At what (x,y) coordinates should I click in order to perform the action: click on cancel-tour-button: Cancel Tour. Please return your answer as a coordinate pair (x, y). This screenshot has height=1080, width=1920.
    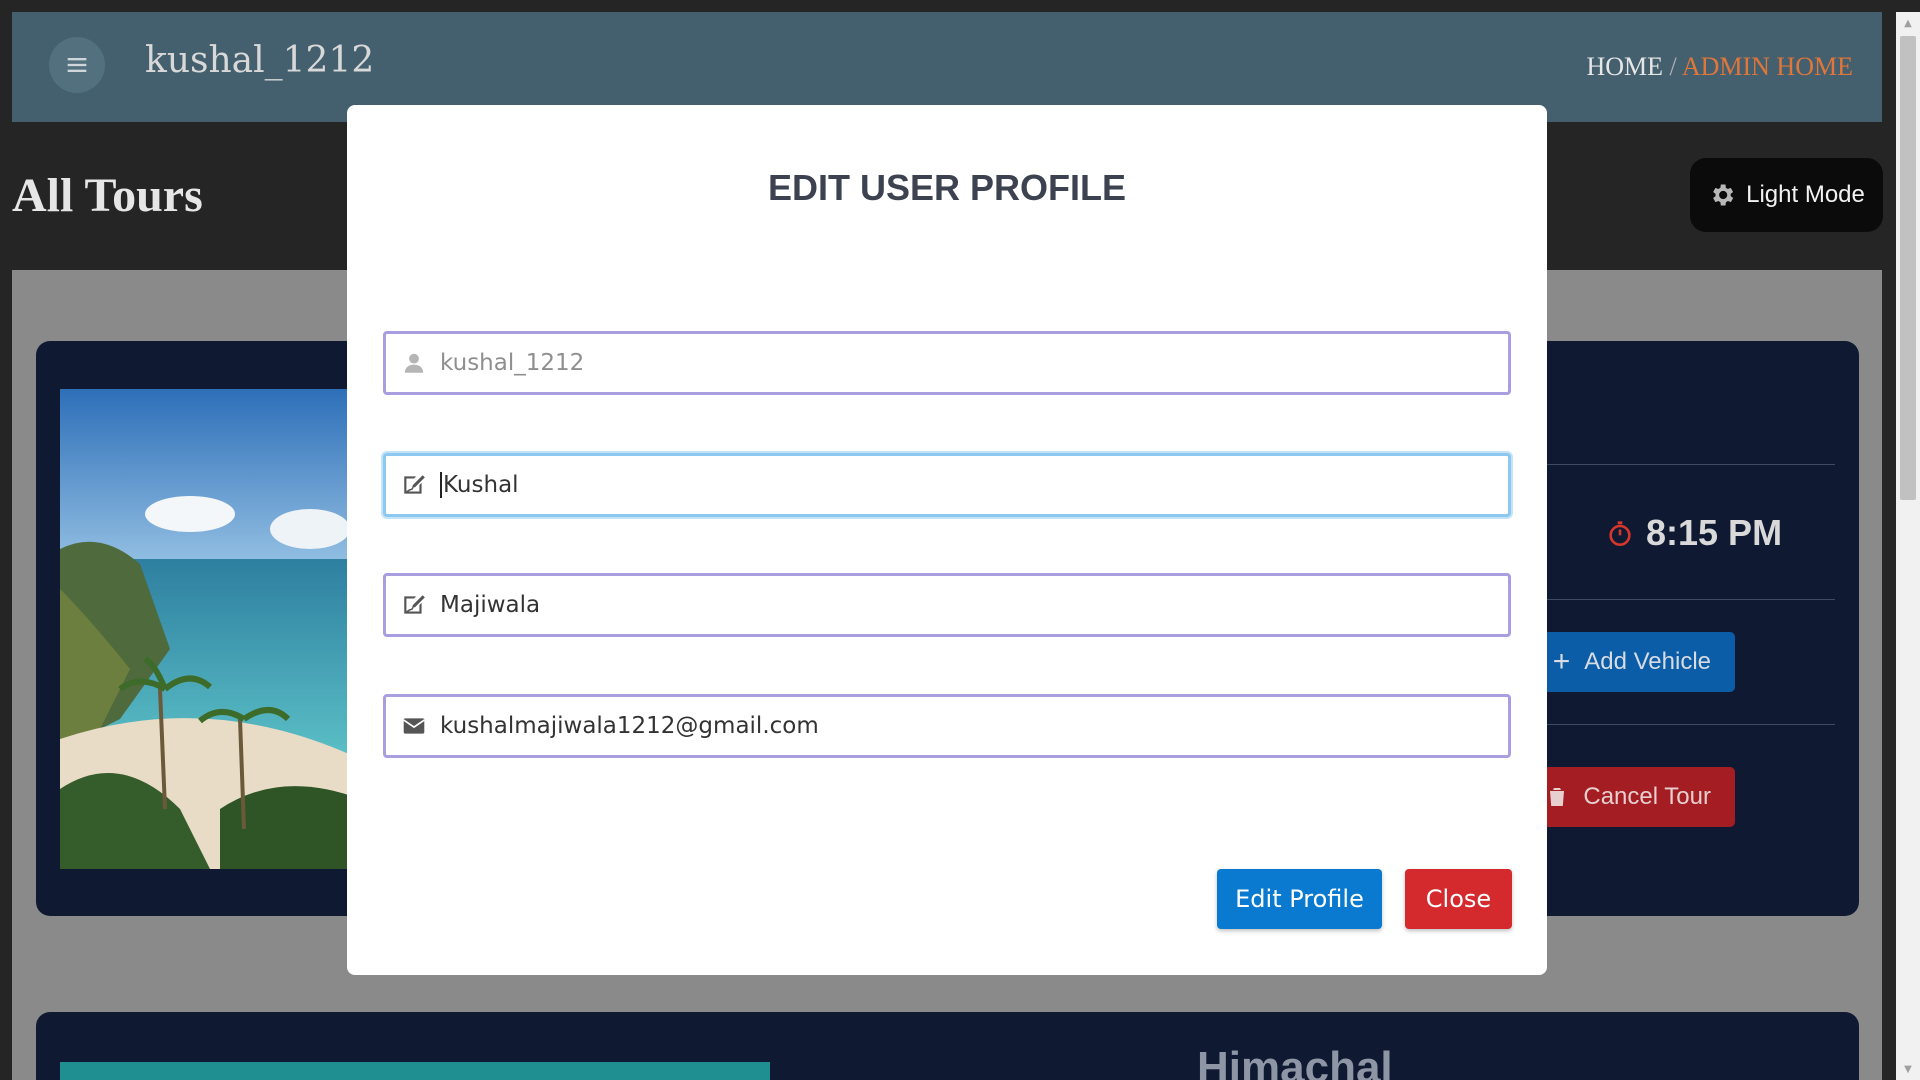
    Looking at the image, I should click on (1632, 797).